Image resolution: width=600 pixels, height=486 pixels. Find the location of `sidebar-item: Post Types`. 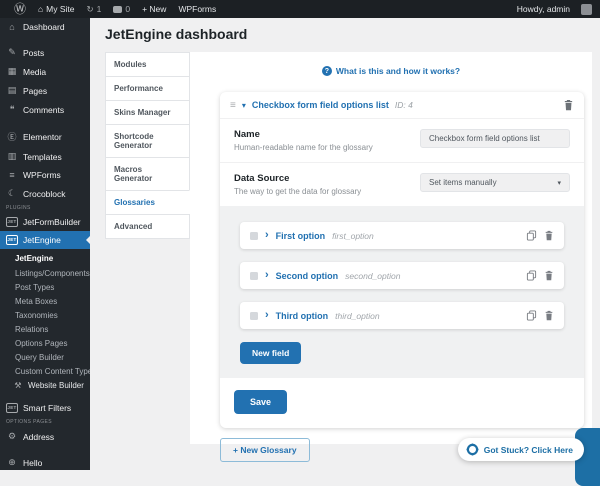

sidebar-item: Post Types is located at coordinates (45, 287).